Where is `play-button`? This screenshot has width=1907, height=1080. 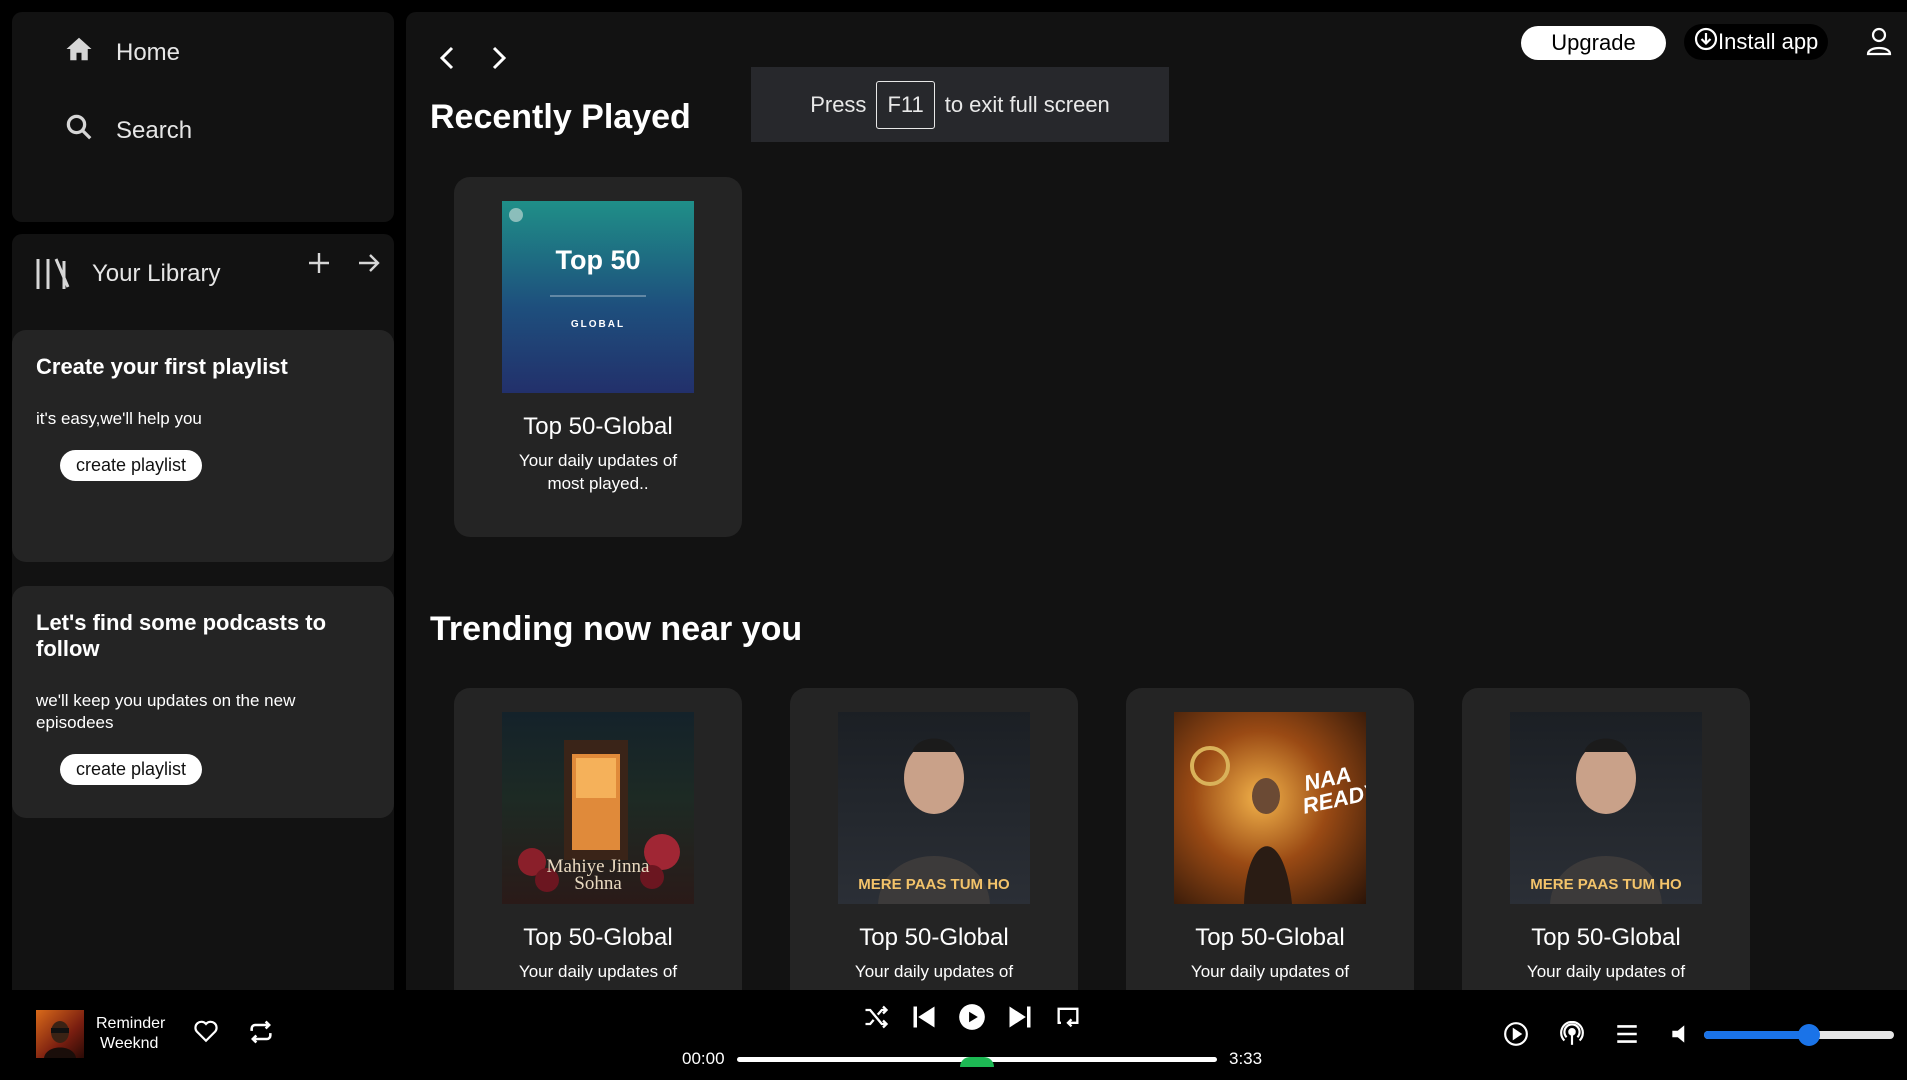
play-button is located at coordinates (972, 1017).